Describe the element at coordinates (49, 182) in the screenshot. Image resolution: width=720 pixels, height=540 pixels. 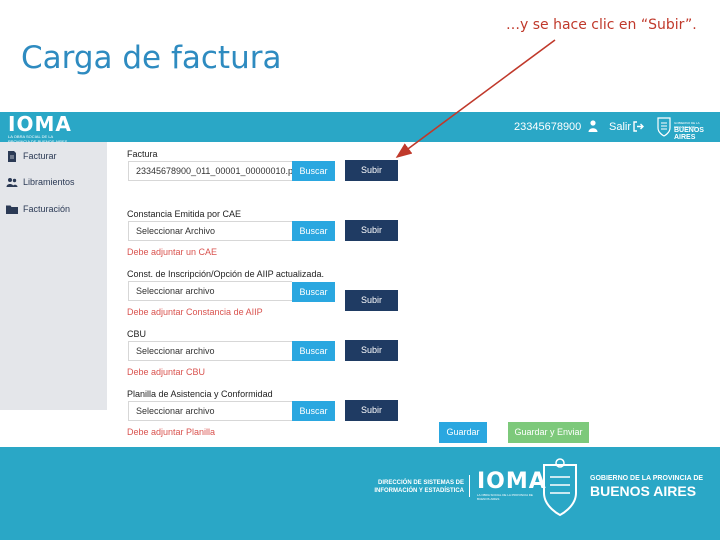
I see `sidebar-item-label: Libramientos` at that location.